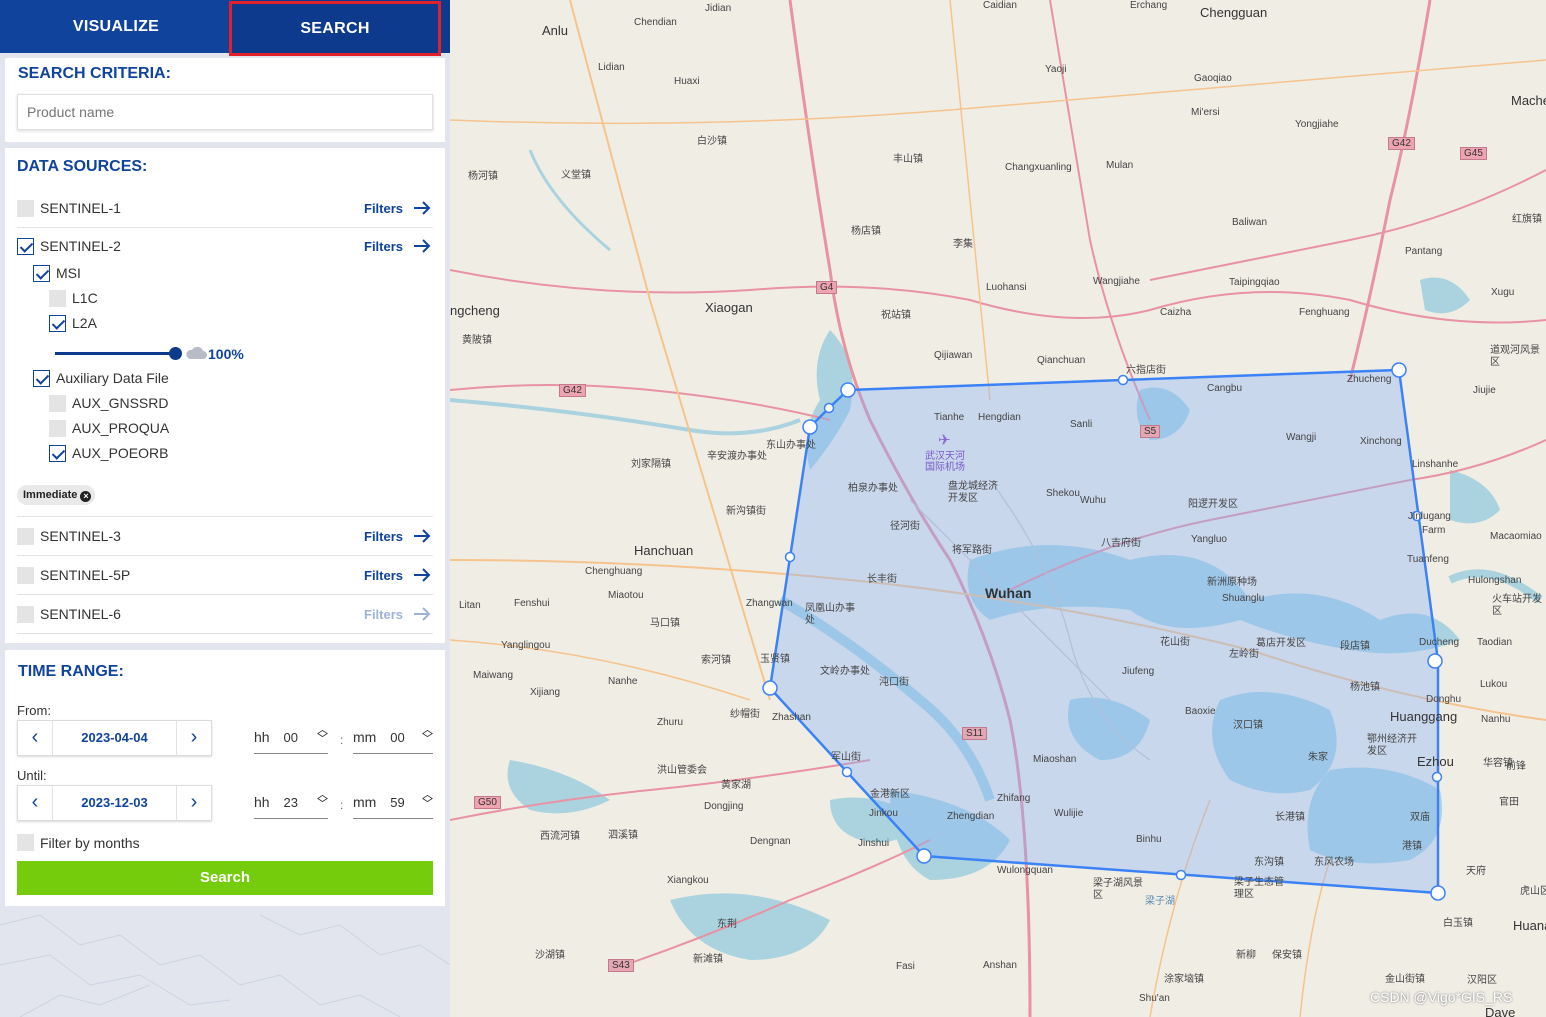 The image size is (1546, 1017). I want to click on sentinel-6-filters-link: Filters, so click(384, 614).